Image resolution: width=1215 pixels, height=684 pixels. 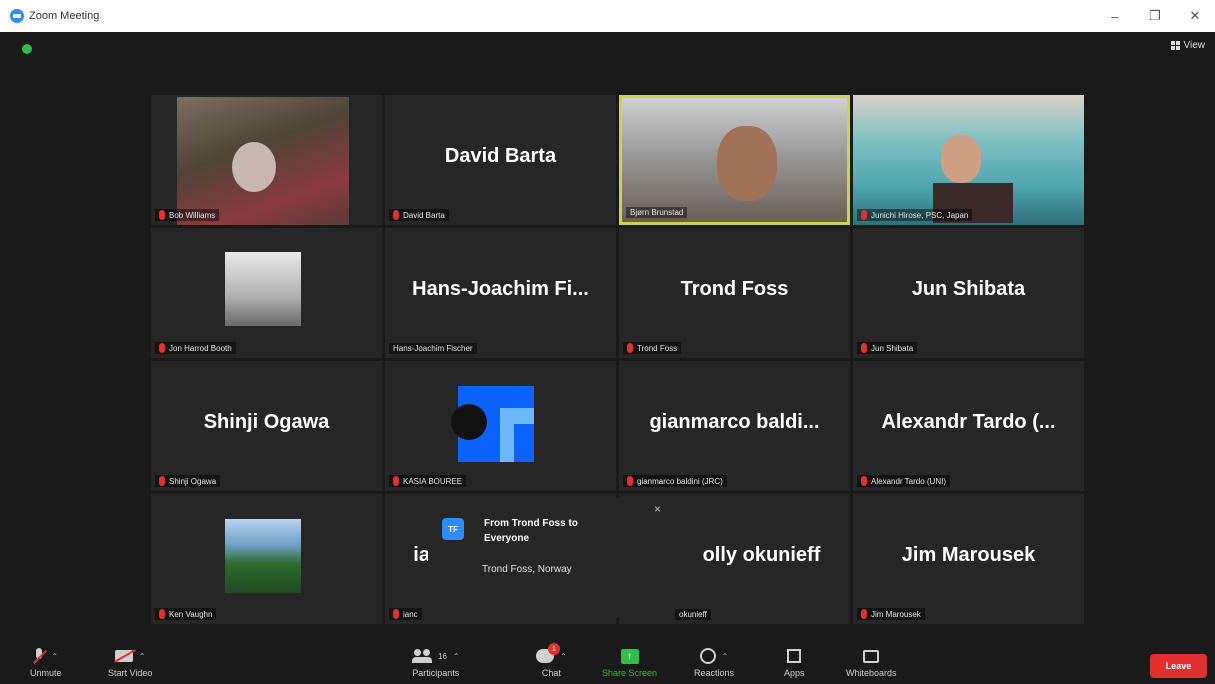 What do you see at coordinates (46, 673) in the screenshot?
I see `unmute-label: Unmute` at bounding box center [46, 673].